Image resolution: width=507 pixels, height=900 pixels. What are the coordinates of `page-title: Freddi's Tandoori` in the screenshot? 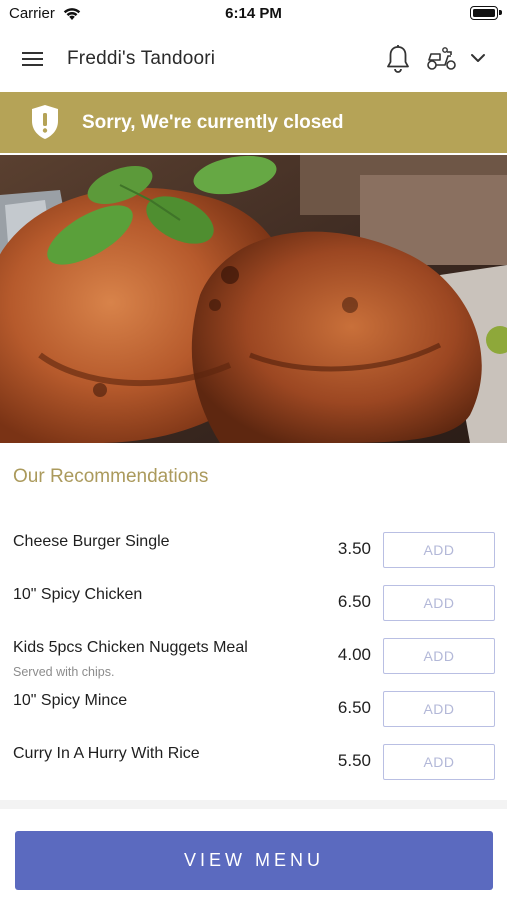 It's located at (141, 58).